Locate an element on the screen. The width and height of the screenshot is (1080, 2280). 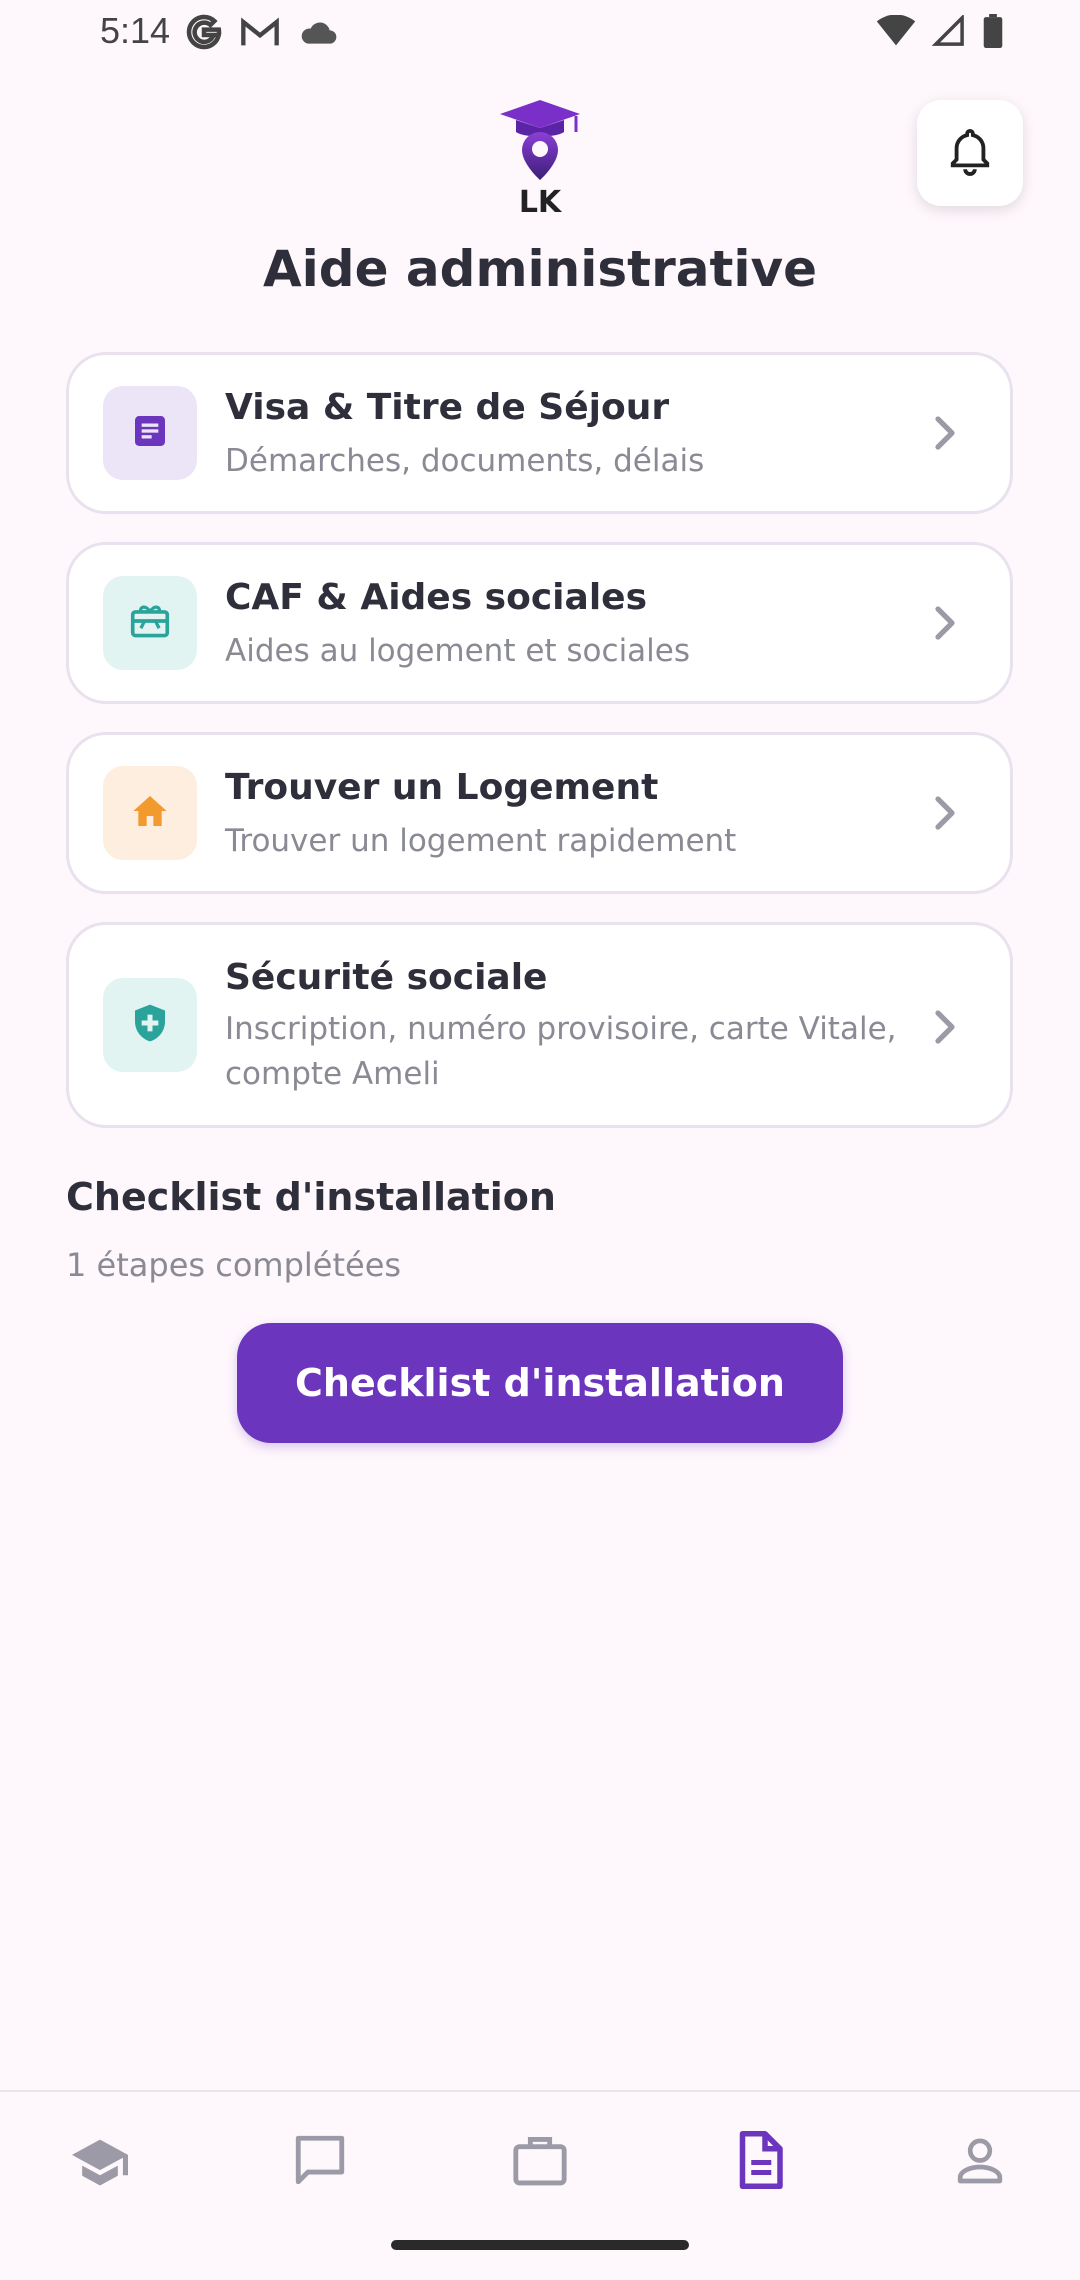
shield-plus-icon is located at coordinates (150, 1025).